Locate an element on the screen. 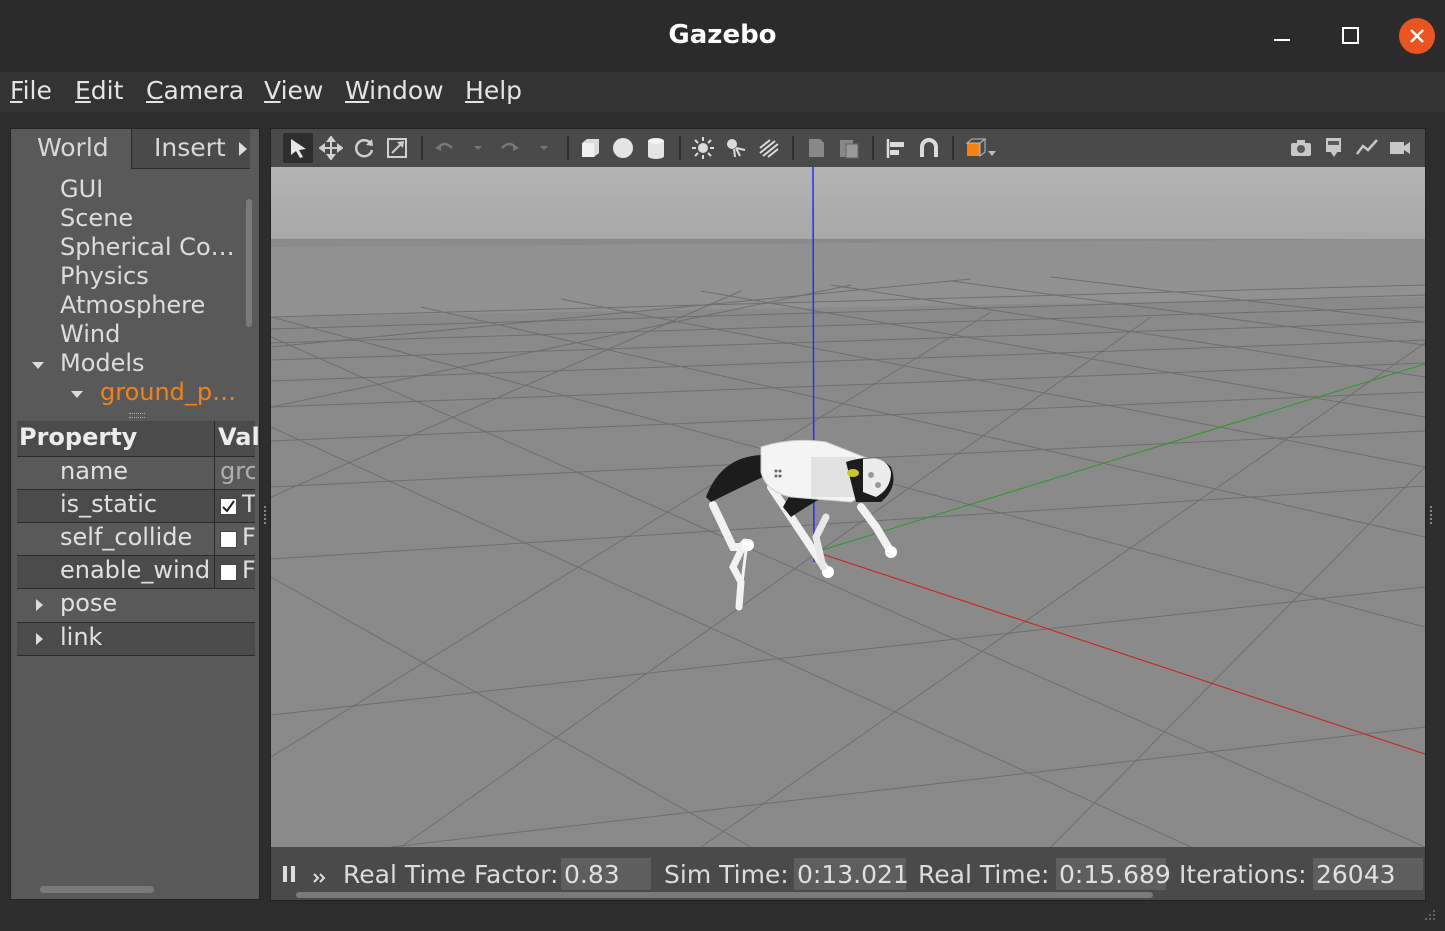 The width and height of the screenshot is (1445, 931). redo-button is located at coordinates (510, 148).